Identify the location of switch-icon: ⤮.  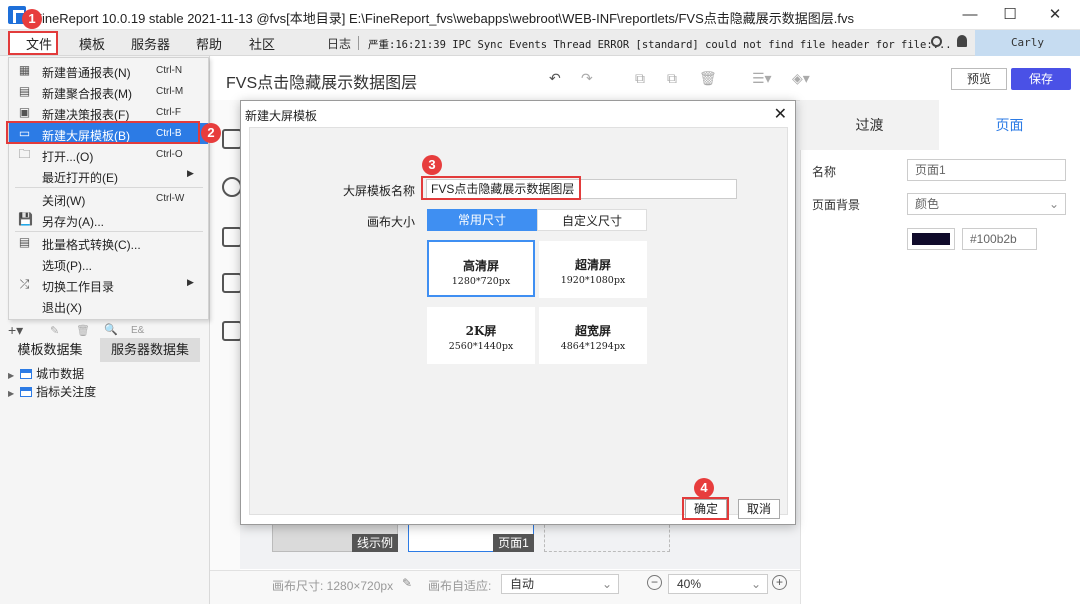
(24, 284).